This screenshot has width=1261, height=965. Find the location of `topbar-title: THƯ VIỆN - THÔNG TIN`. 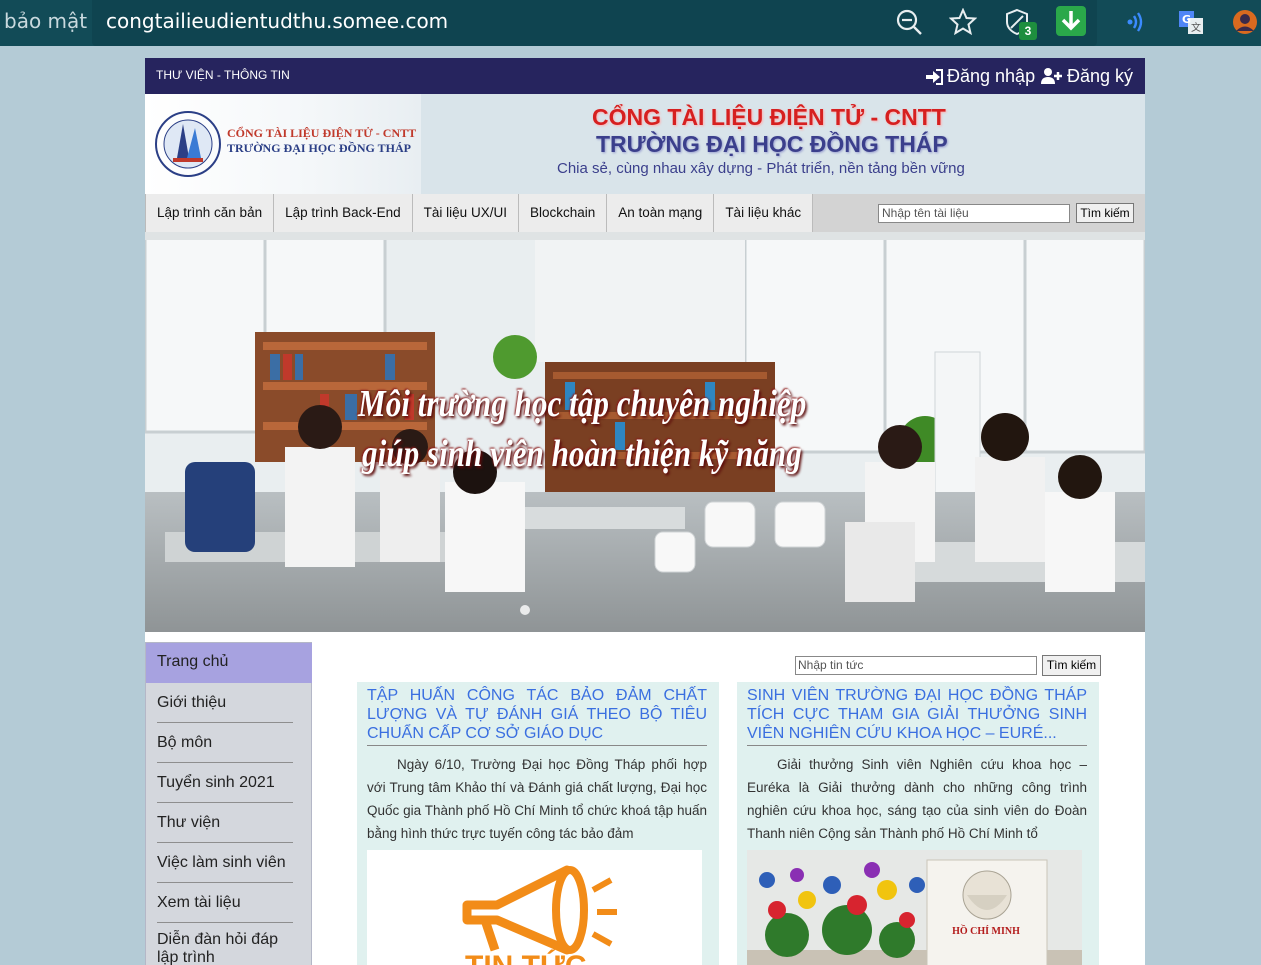

topbar-title: THƯ VIỆN - THÔNG TIN is located at coordinates (223, 75).